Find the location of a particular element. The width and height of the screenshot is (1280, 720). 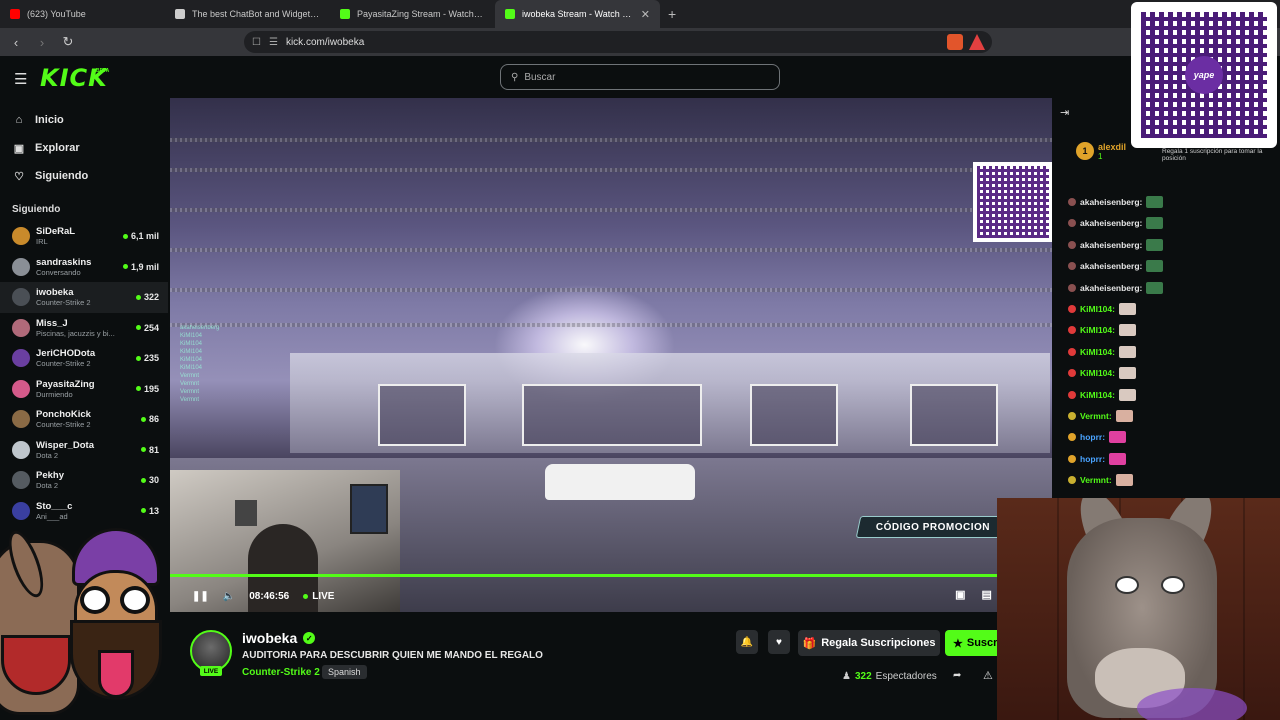

followed-channel: Miss_J Piscinas, jacuzzis y bi... 254 is located at coordinates (84, 328).